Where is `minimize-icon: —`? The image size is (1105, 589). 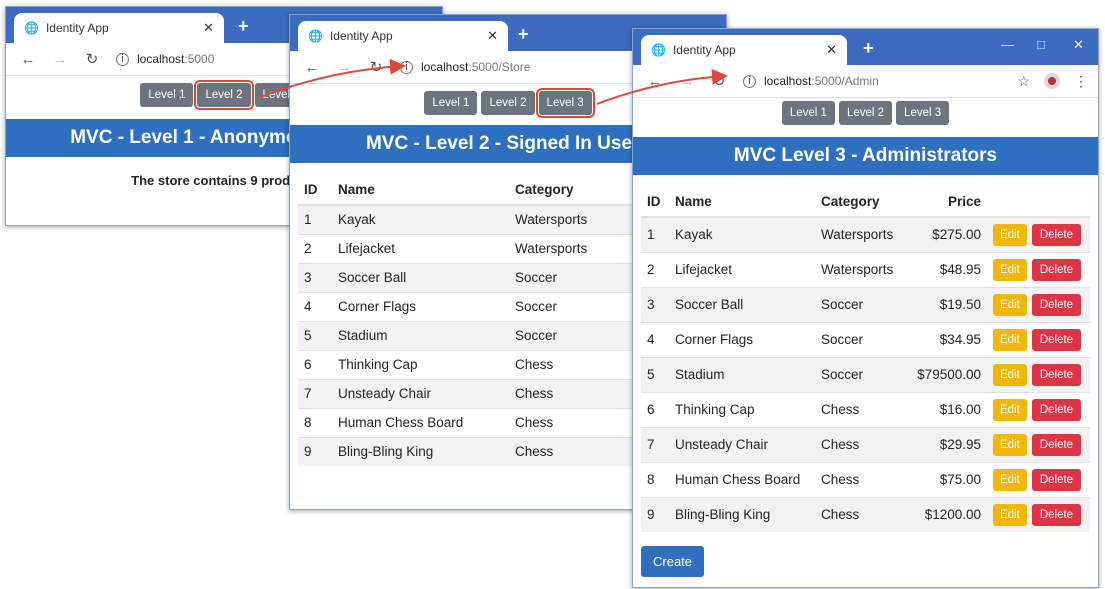
minimize-icon: — is located at coordinates (1007, 44).